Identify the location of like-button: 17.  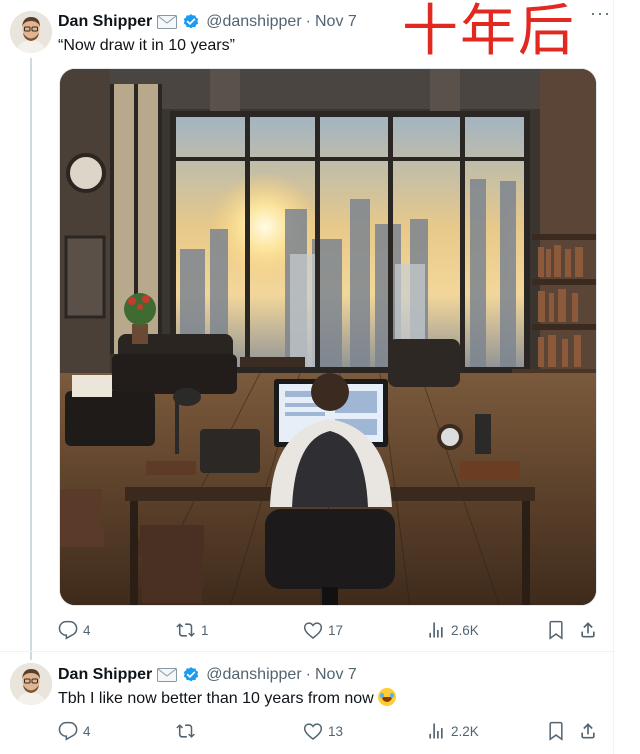
(323, 630).